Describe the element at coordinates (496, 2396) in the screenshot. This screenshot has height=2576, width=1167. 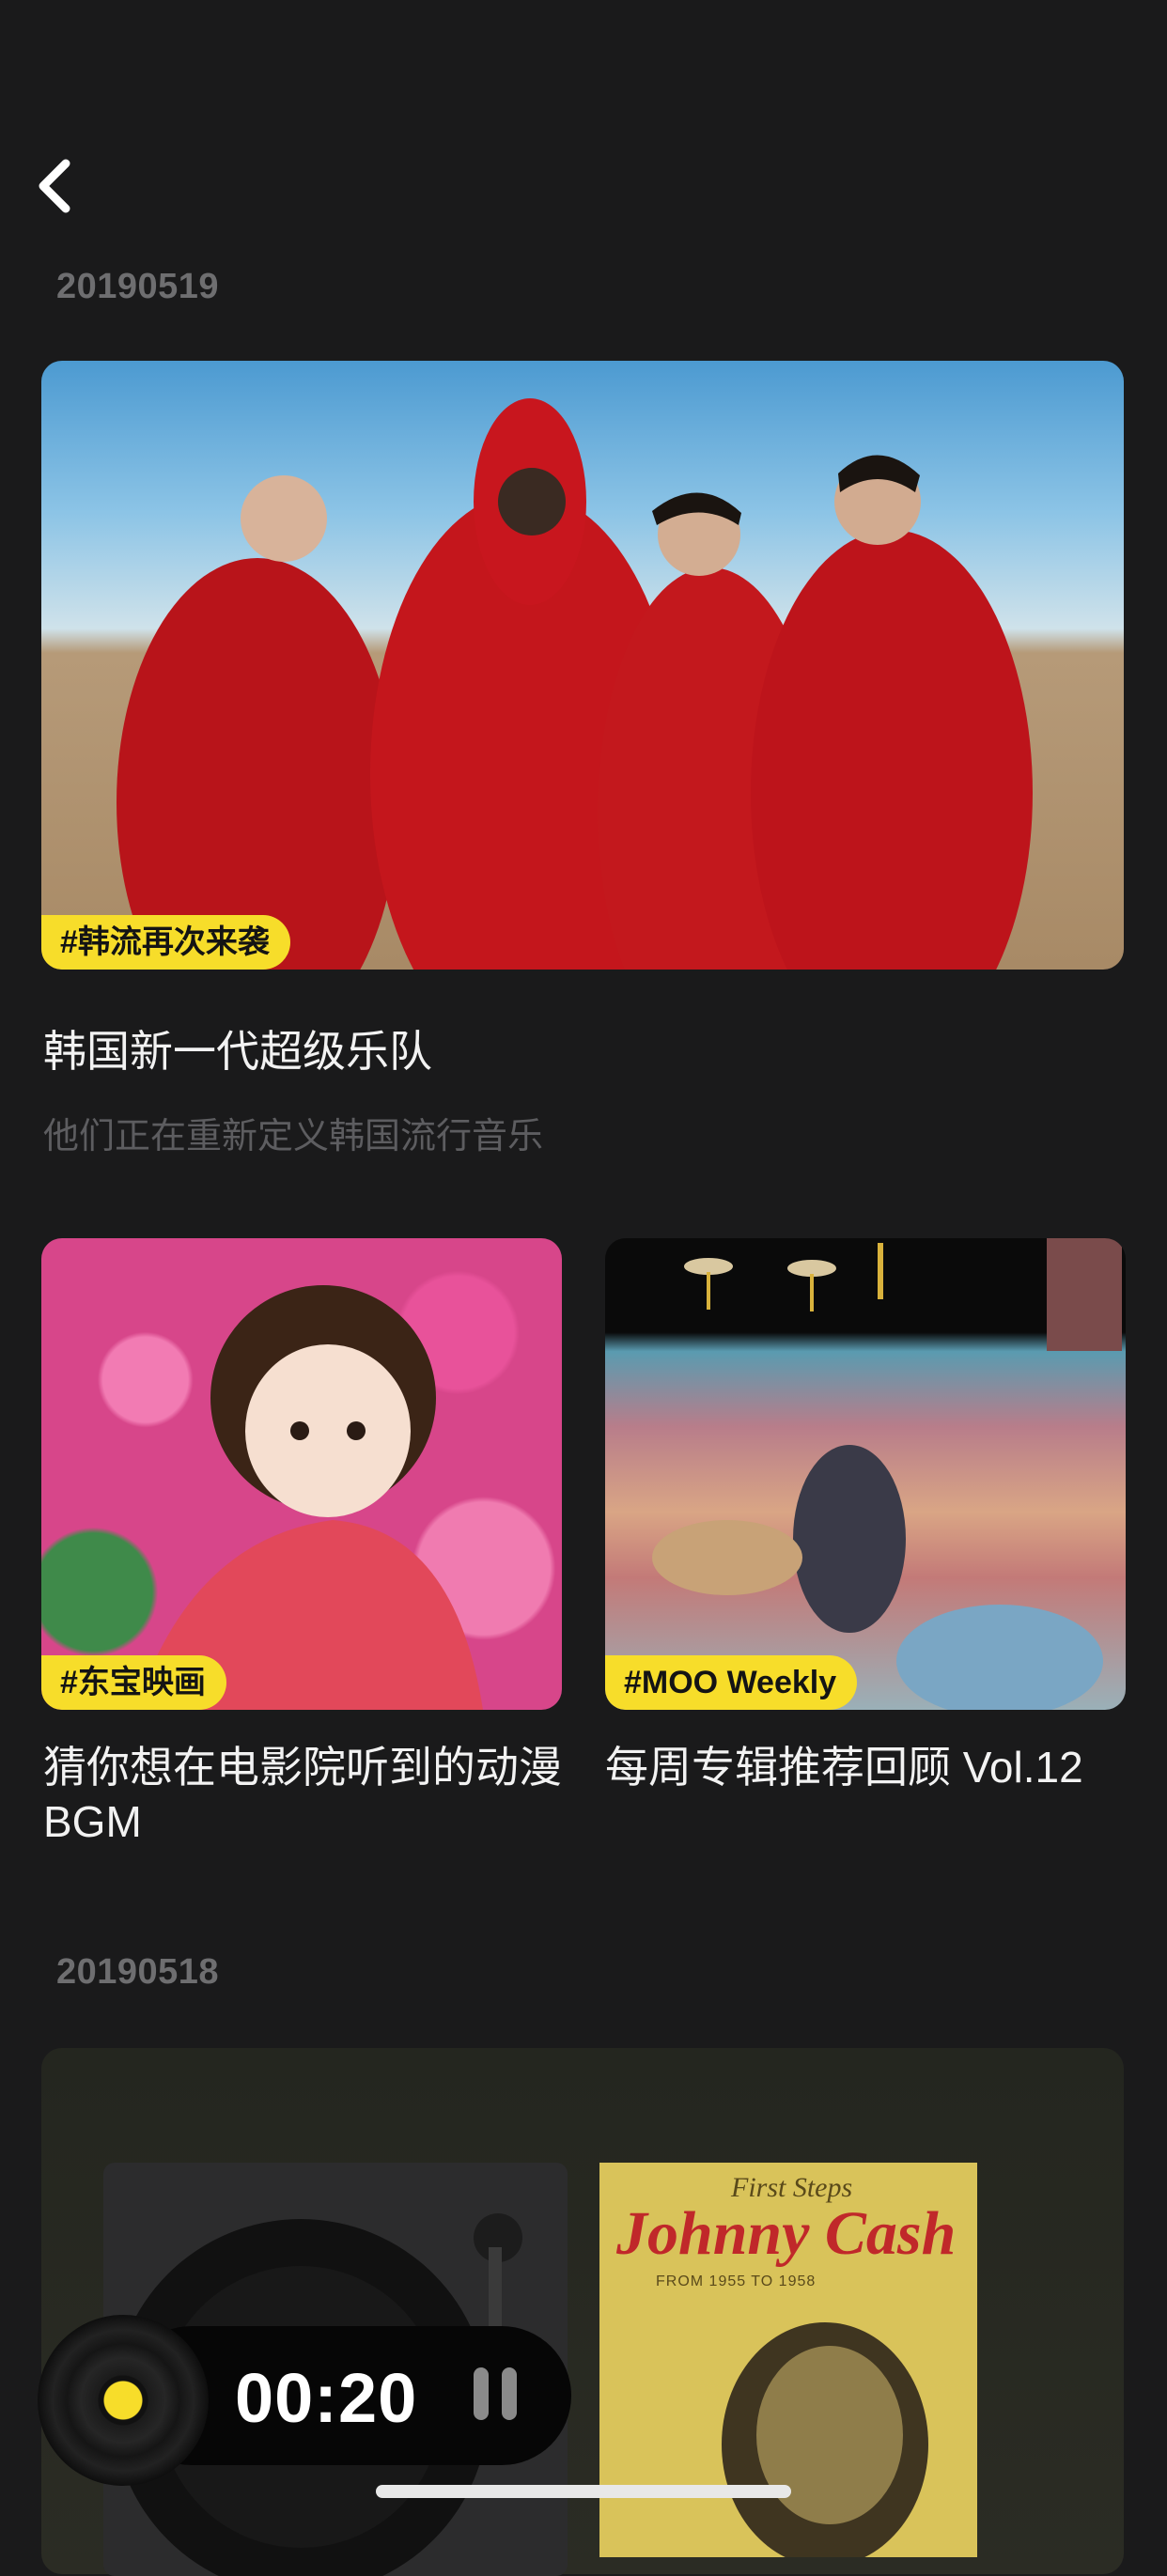
I see `pause-button` at that location.